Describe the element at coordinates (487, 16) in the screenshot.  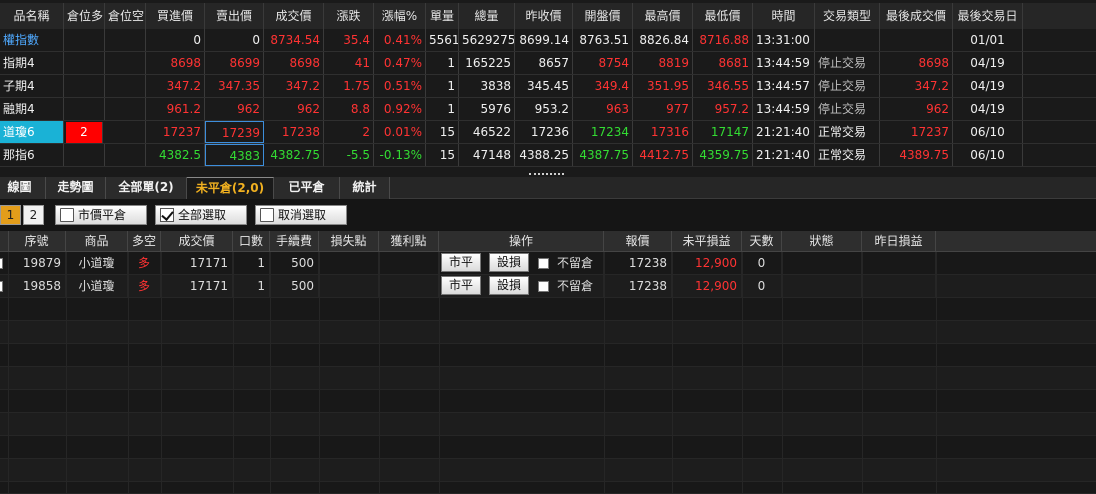
I see `col-header-total: 總量` at that location.